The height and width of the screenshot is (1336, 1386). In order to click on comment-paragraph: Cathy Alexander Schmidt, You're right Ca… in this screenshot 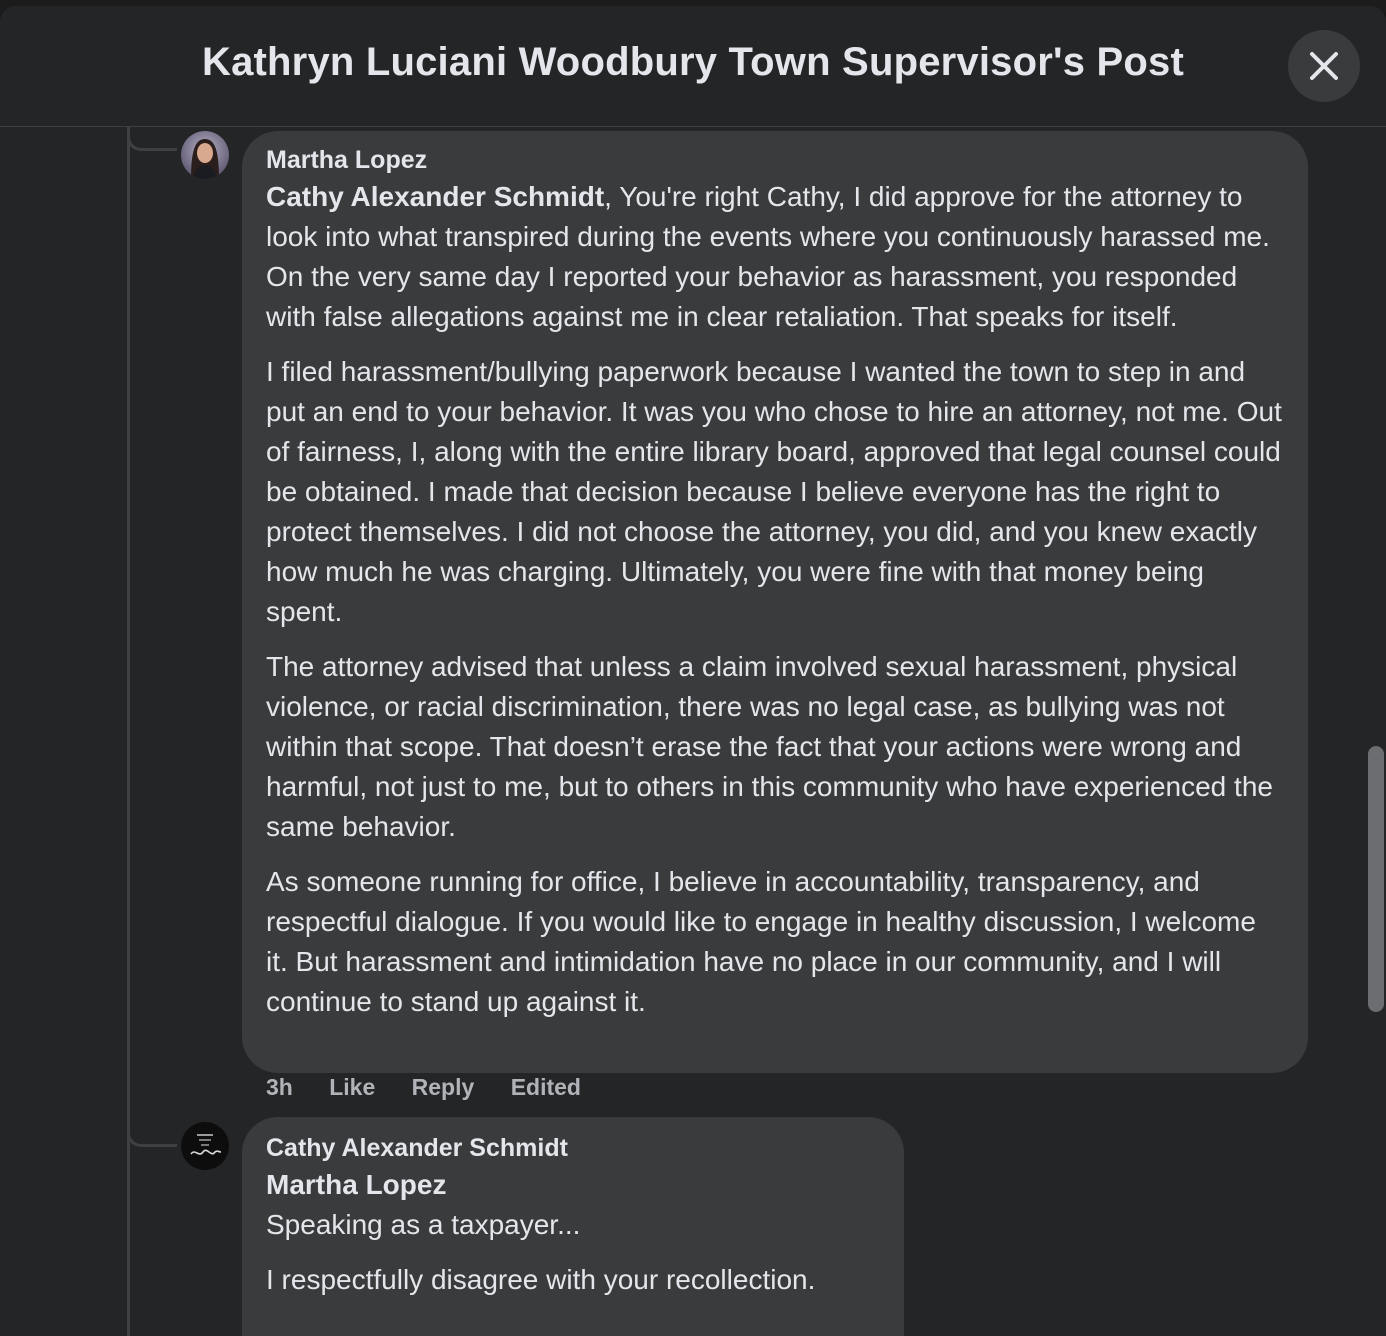, I will do `click(775, 257)`.